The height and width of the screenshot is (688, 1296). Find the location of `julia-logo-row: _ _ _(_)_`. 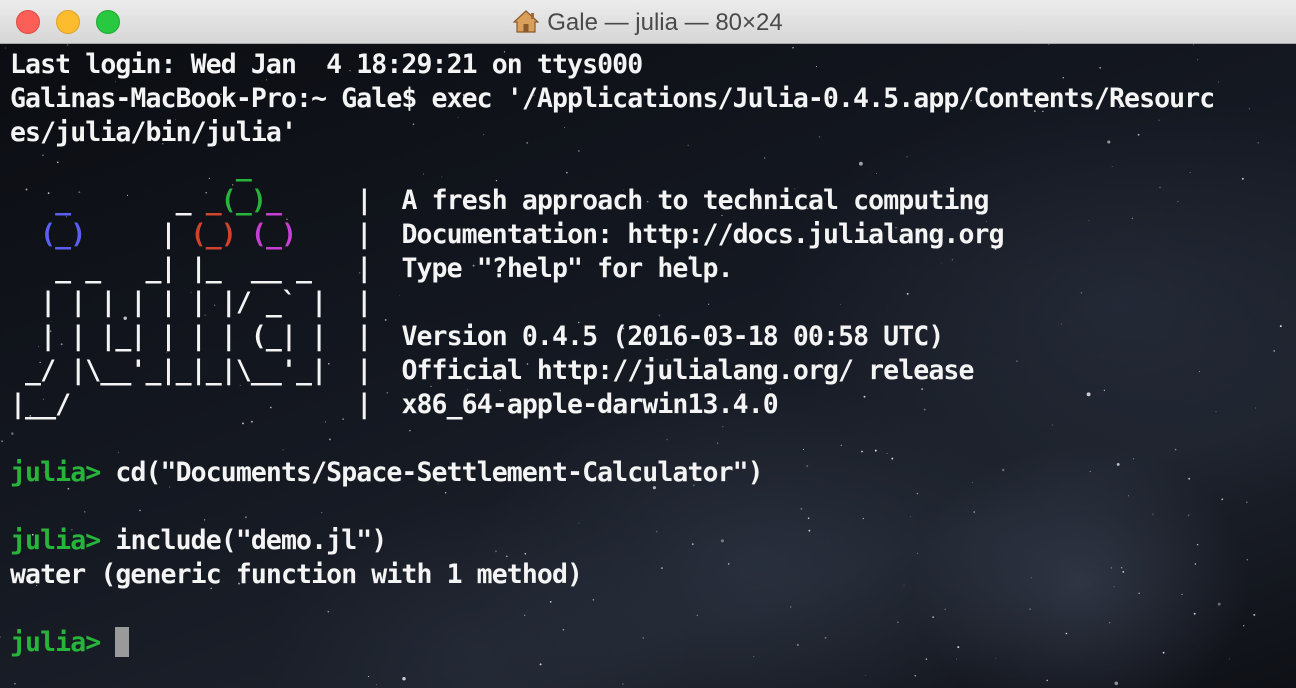

julia-logo-row: _ _ _(_)_ is located at coordinates (183, 200).